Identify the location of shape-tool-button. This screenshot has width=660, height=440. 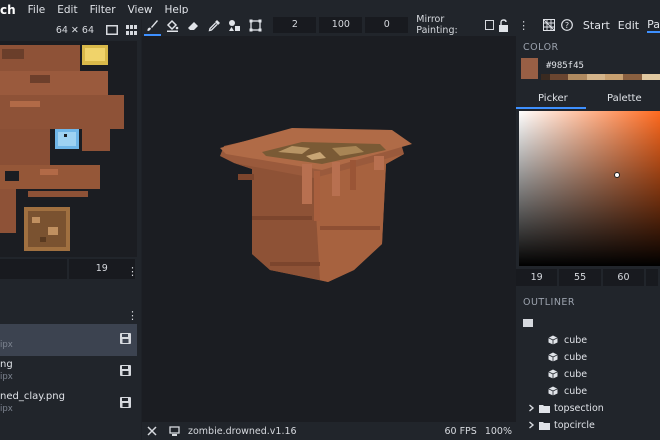
(234, 25).